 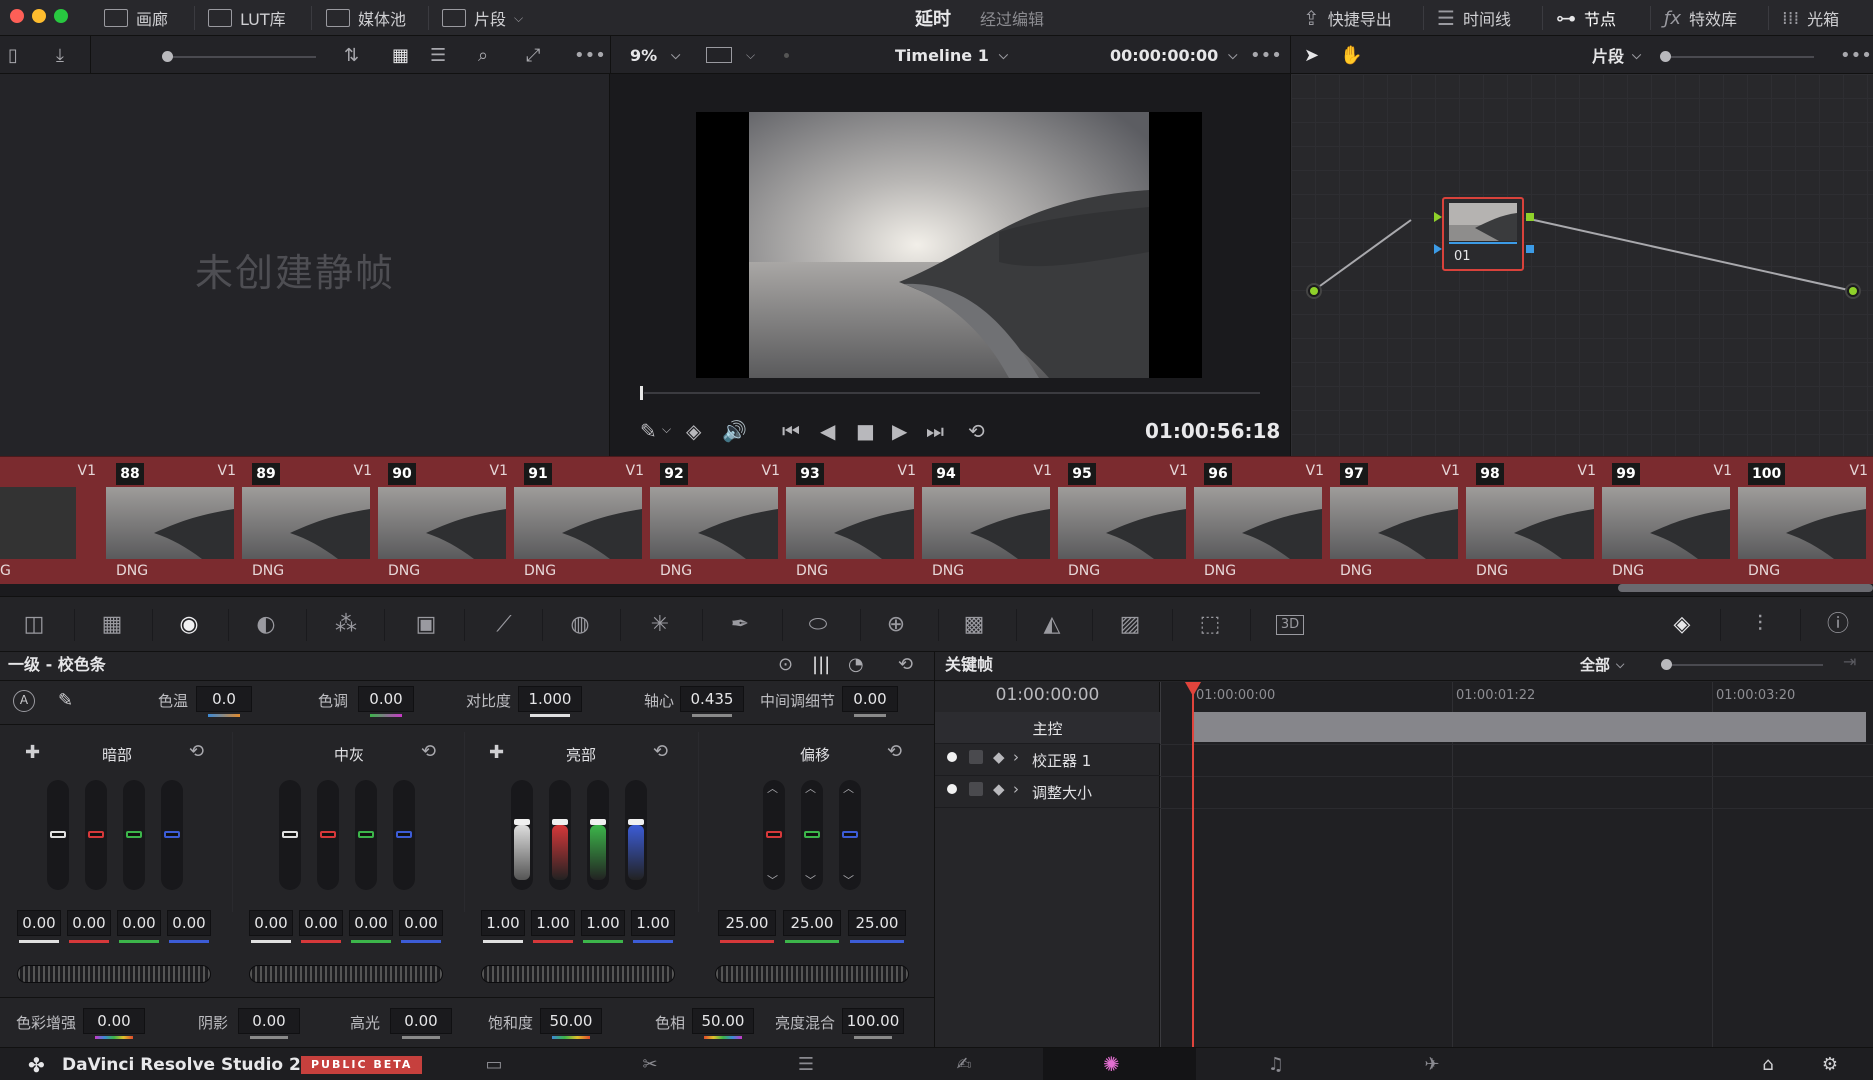 I want to click on fusion-page-icon: ✍, so click(x=964, y=1064).